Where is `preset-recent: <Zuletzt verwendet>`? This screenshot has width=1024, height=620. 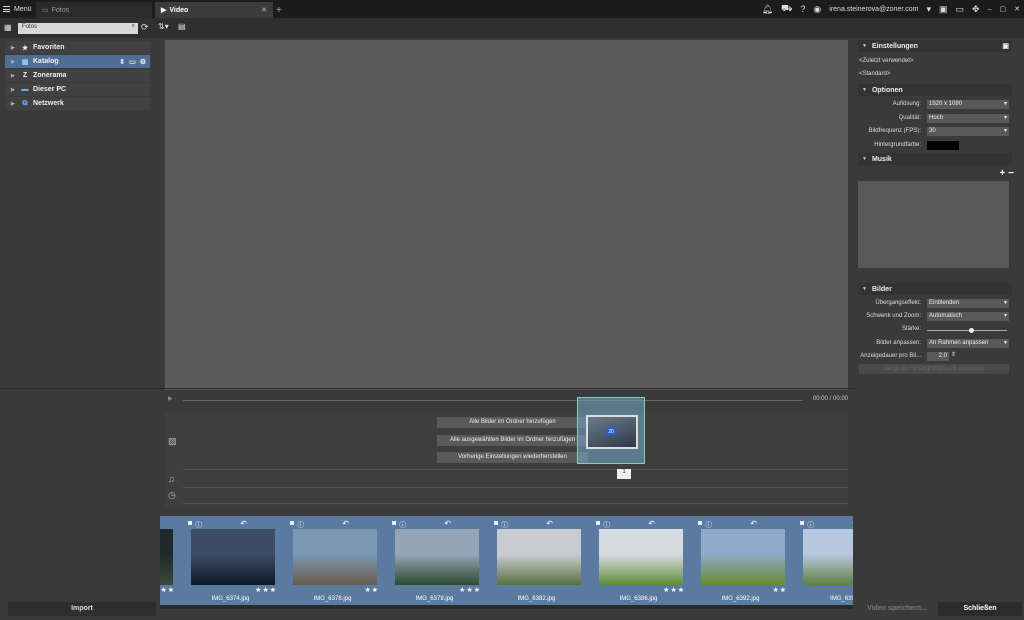
preset-recent: <Zuletzt verwendet> is located at coordinates (886, 61).